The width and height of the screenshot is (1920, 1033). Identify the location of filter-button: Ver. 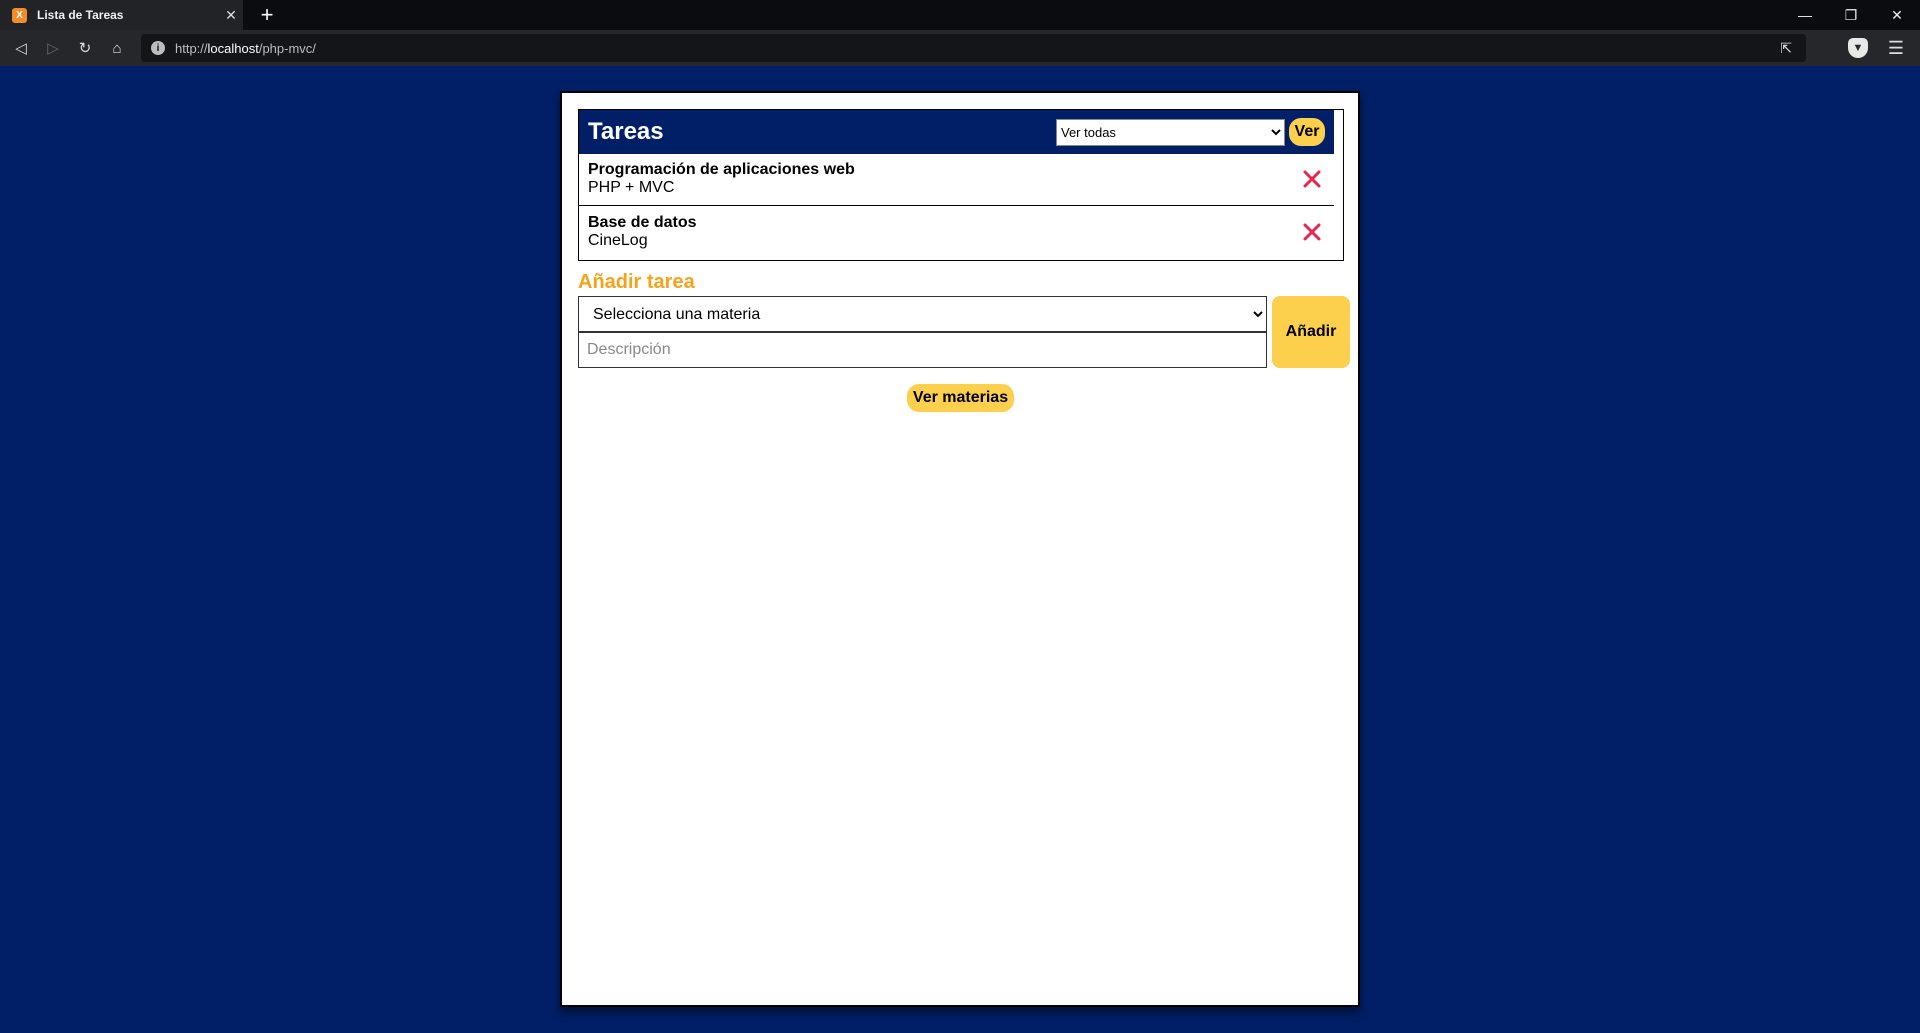
(1307, 132).